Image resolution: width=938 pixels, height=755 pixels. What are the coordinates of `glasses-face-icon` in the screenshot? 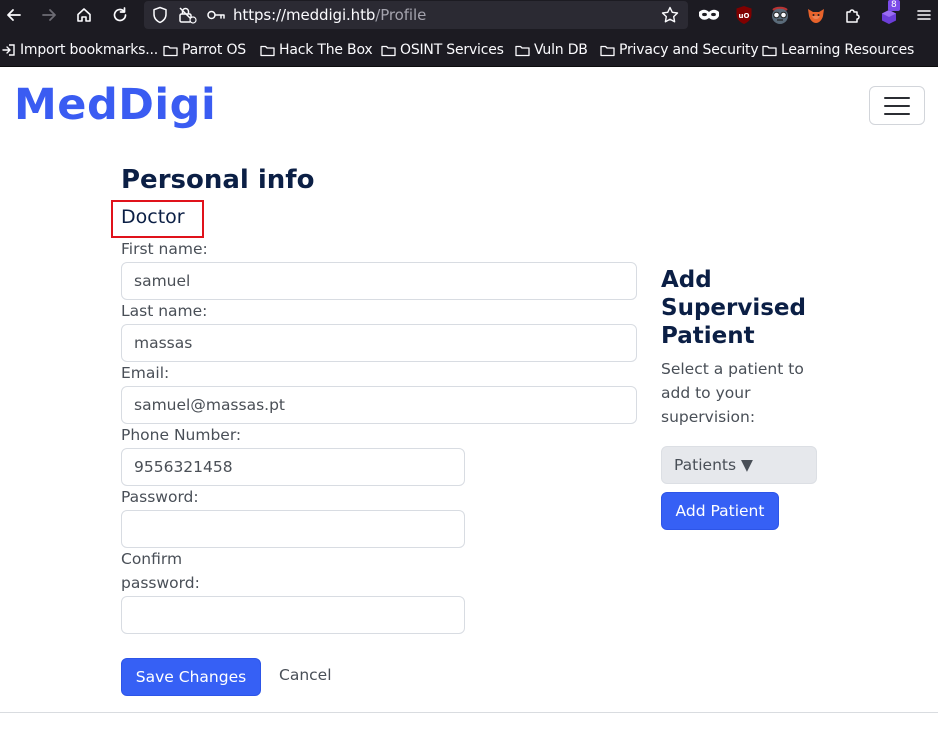 It's located at (780, 15).